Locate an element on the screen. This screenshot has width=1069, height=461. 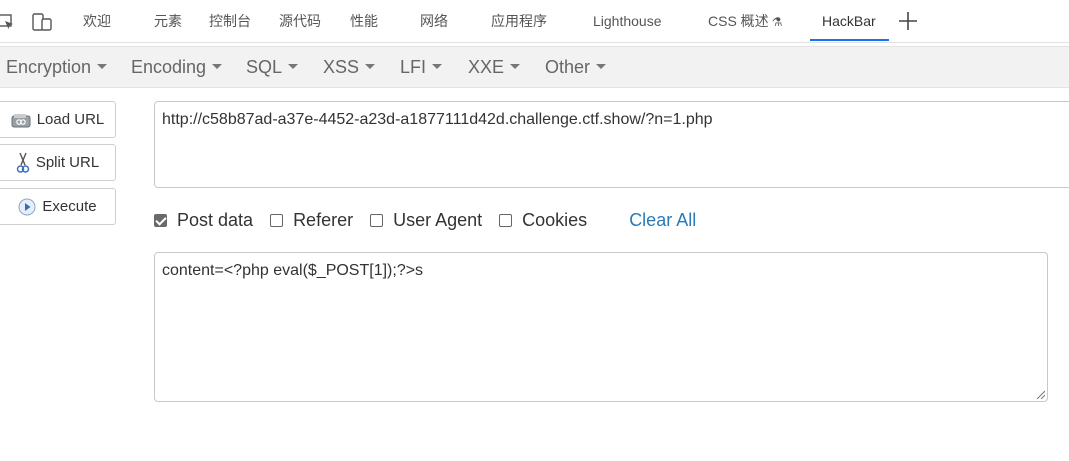
tab-lighthouse: Lighthouse is located at coordinates (627, 21).